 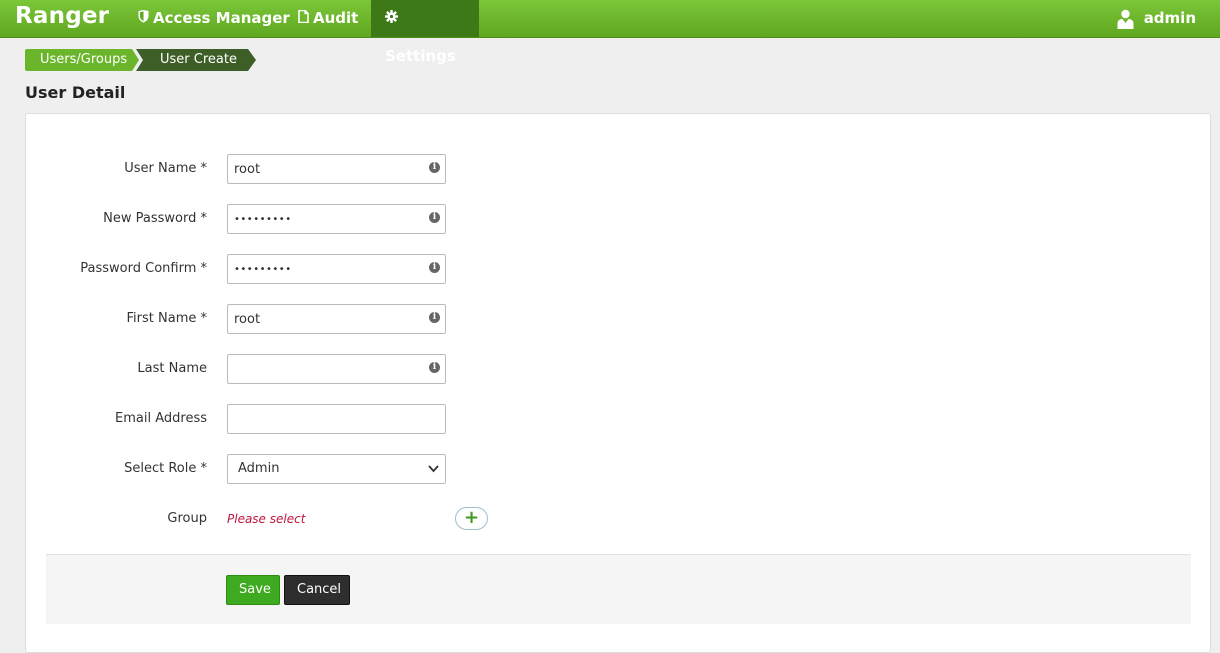 I want to click on role-selected-value: Admin, so click(x=259, y=468).